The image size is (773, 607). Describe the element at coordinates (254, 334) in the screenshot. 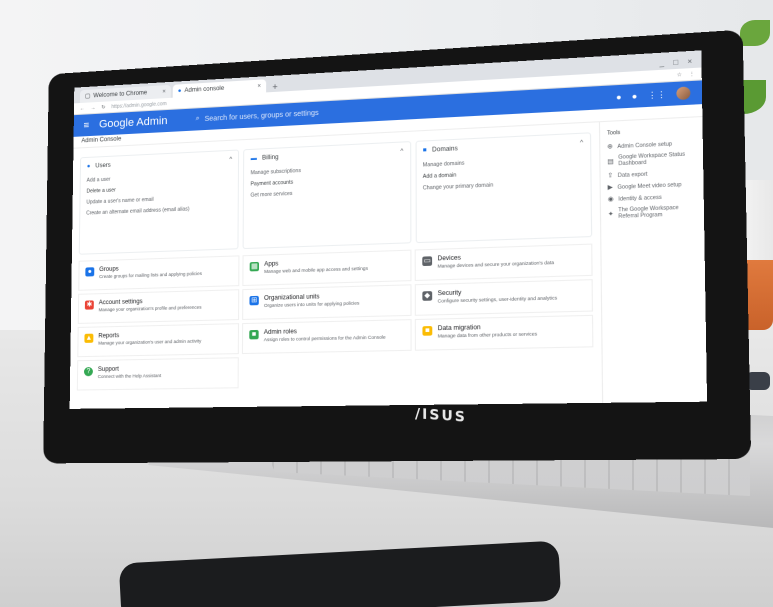

I see `admin-roles-icon: ■` at that location.